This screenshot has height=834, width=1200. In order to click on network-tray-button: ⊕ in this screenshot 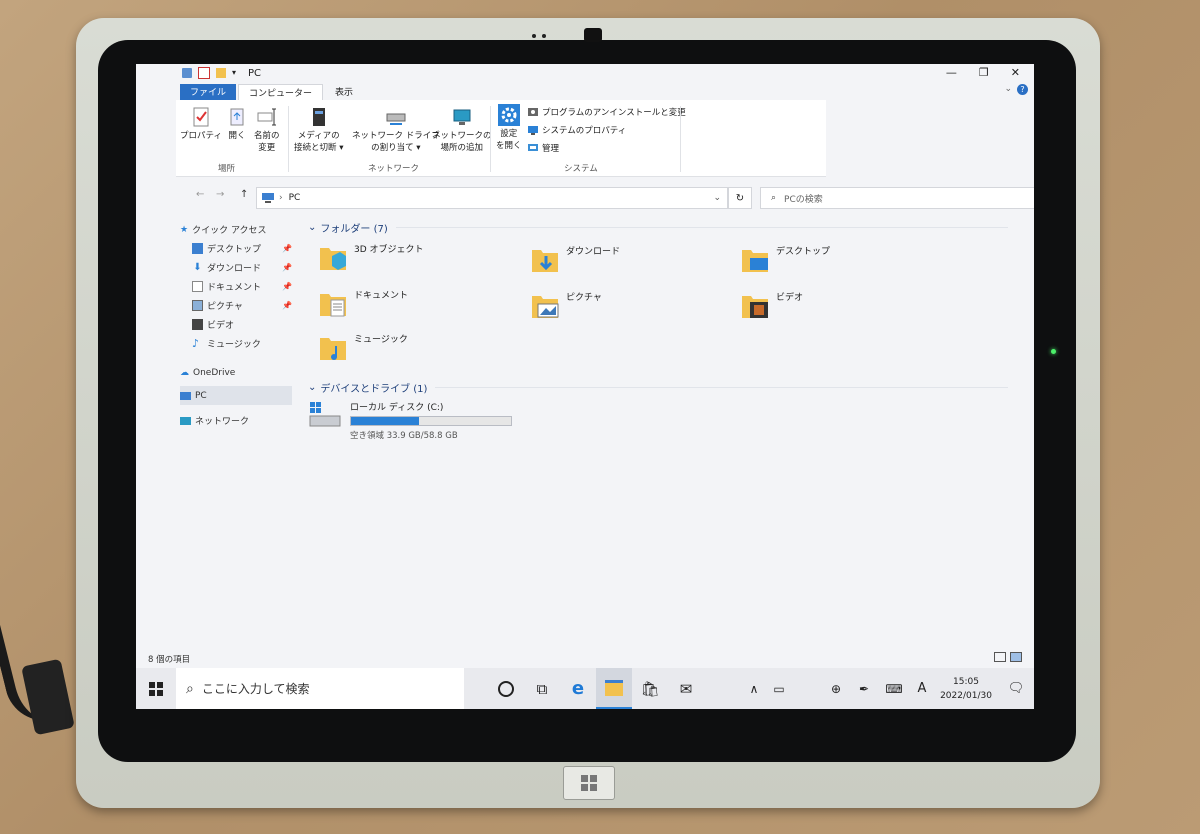, I will do `click(836, 688)`.